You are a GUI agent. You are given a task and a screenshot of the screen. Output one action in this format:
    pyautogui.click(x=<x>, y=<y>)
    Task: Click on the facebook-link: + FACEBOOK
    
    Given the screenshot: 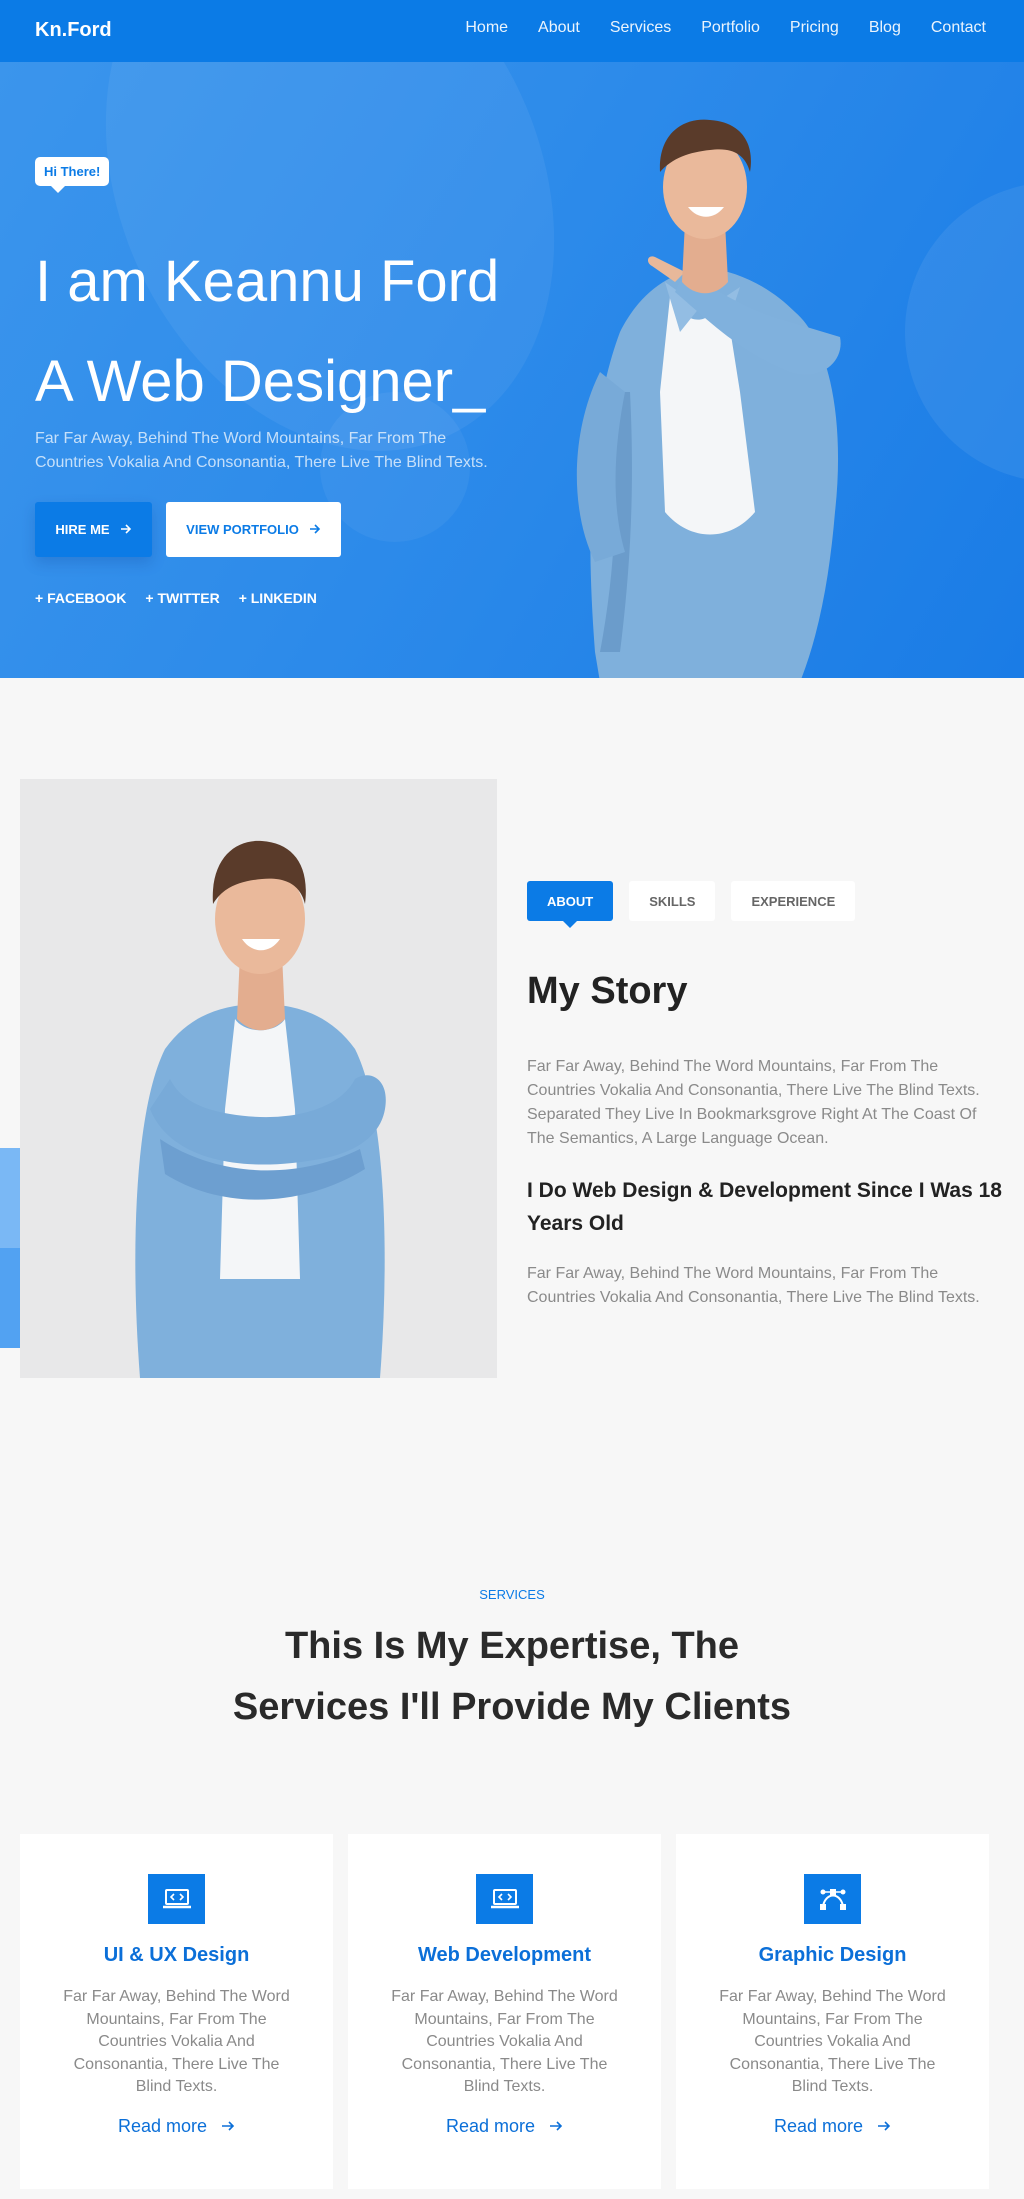 What is the action you would take?
    pyautogui.click(x=80, y=598)
    